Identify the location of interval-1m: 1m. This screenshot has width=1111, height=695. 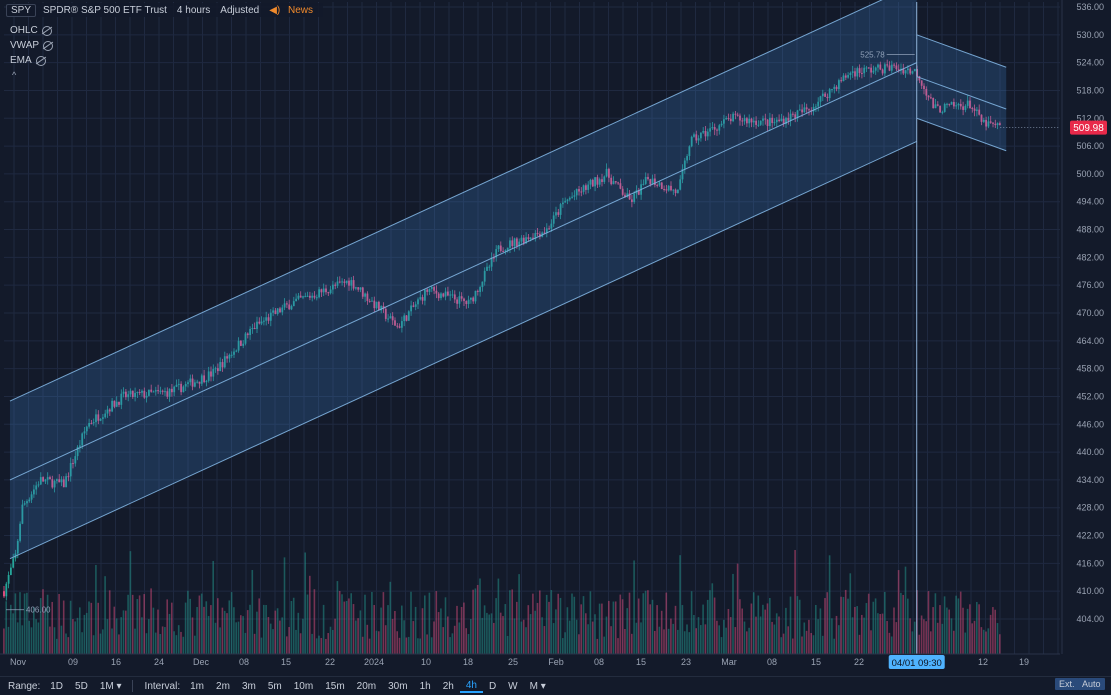
(197, 686).